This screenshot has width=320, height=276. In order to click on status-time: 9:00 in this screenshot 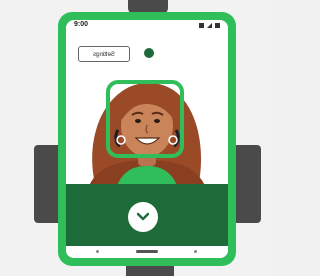, I will do `click(81, 24)`.